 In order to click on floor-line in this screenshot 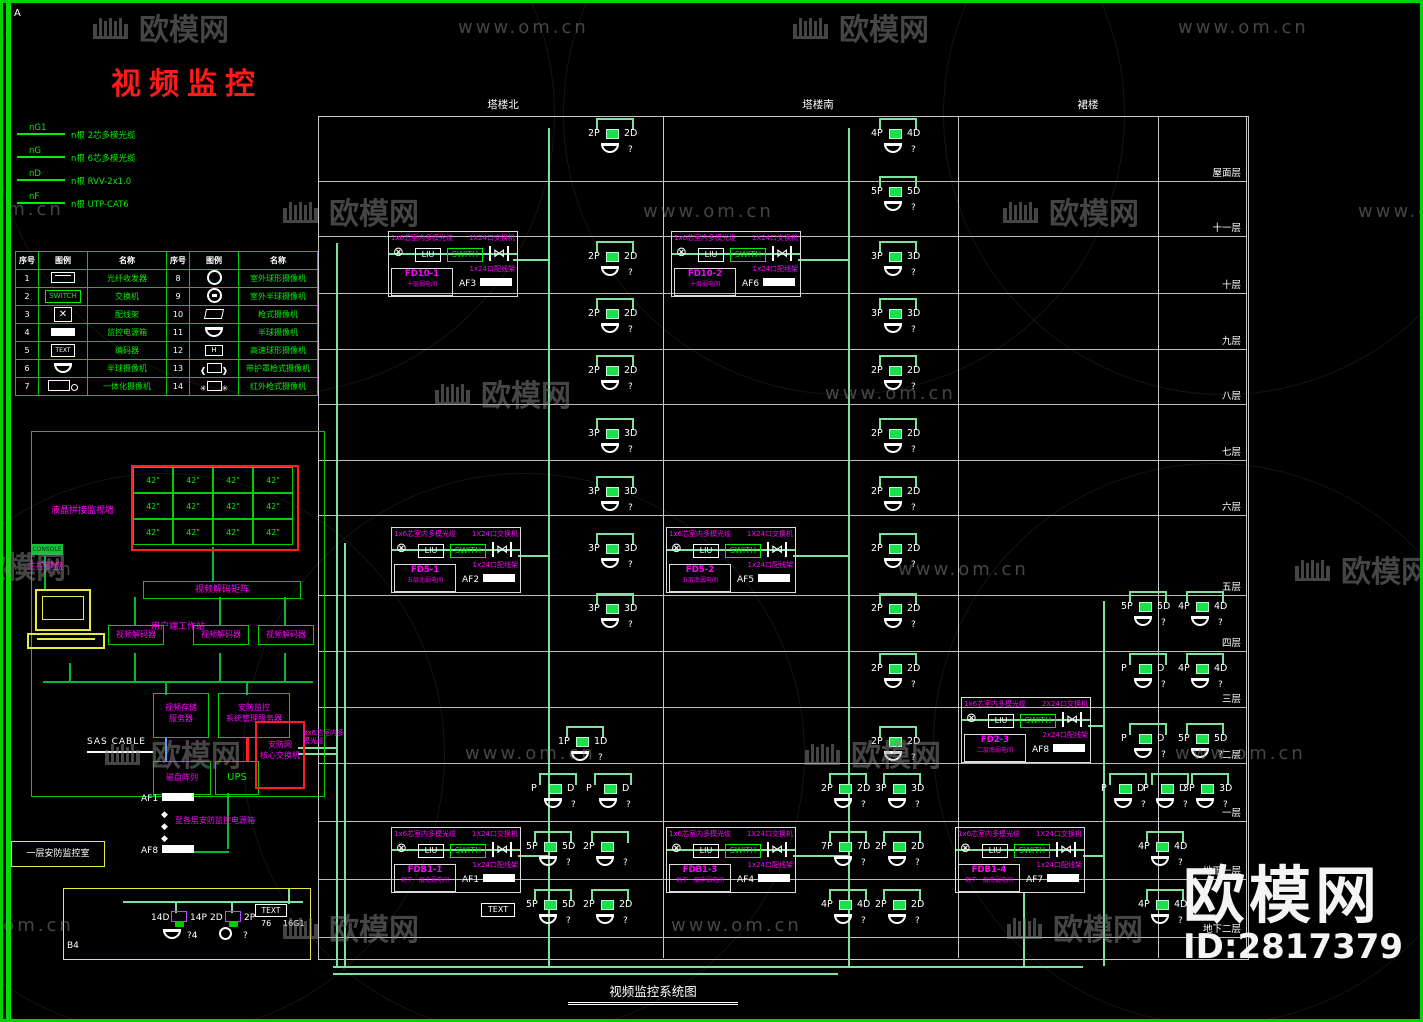, I will do `click(782, 515)`.